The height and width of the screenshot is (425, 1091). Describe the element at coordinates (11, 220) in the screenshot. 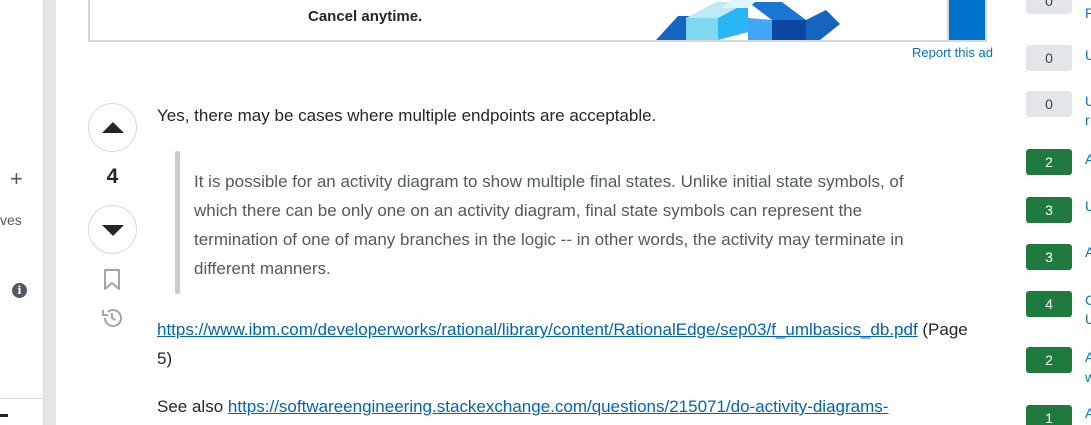

I see `sidebar-item-label: ves` at that location.